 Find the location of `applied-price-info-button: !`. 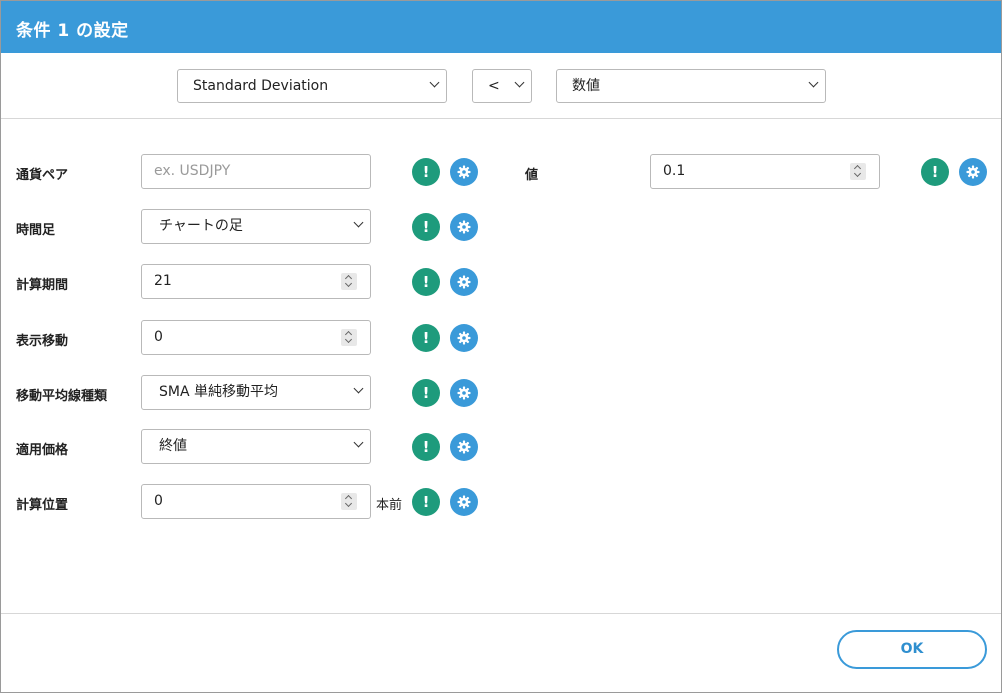

applied-price-info-button: ! is located at coordinates (426, 447).